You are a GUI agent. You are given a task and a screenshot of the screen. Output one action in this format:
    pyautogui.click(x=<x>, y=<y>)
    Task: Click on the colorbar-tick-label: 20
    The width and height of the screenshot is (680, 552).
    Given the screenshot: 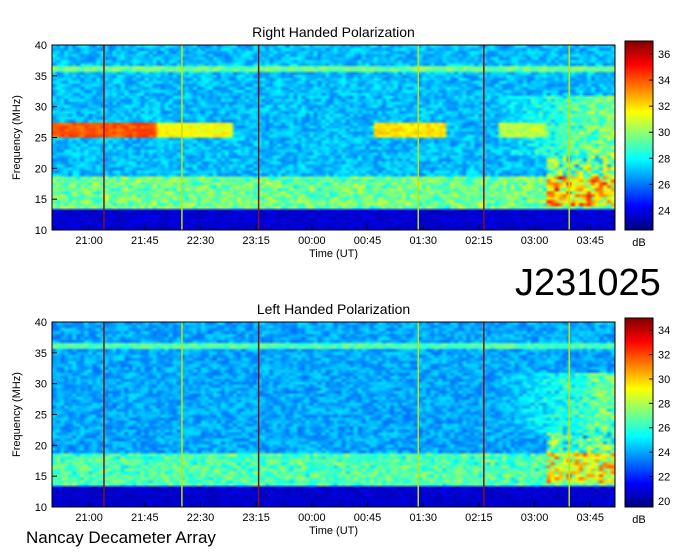 What is the action you would take?
    pyautogui.click(x=664, y=502)
    